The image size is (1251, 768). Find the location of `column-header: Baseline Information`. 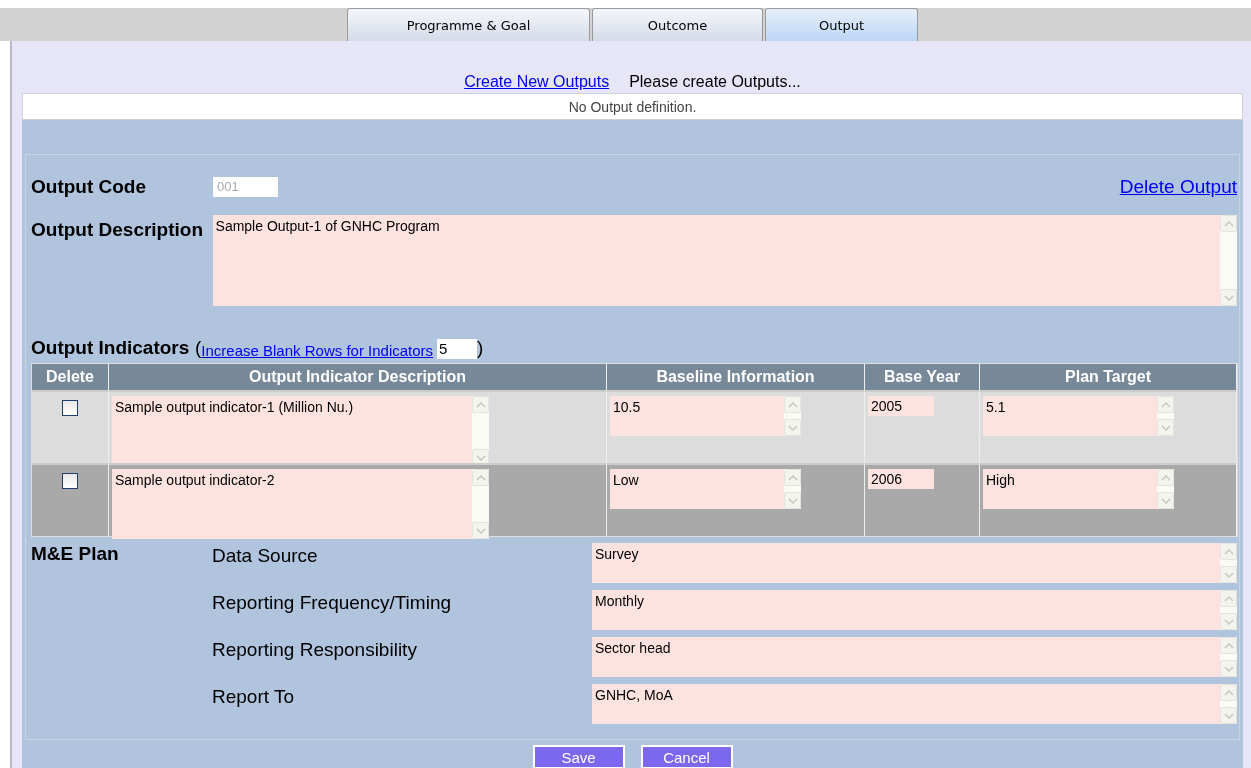

column-header: Baseline Information is located at coordinates (736, 377).